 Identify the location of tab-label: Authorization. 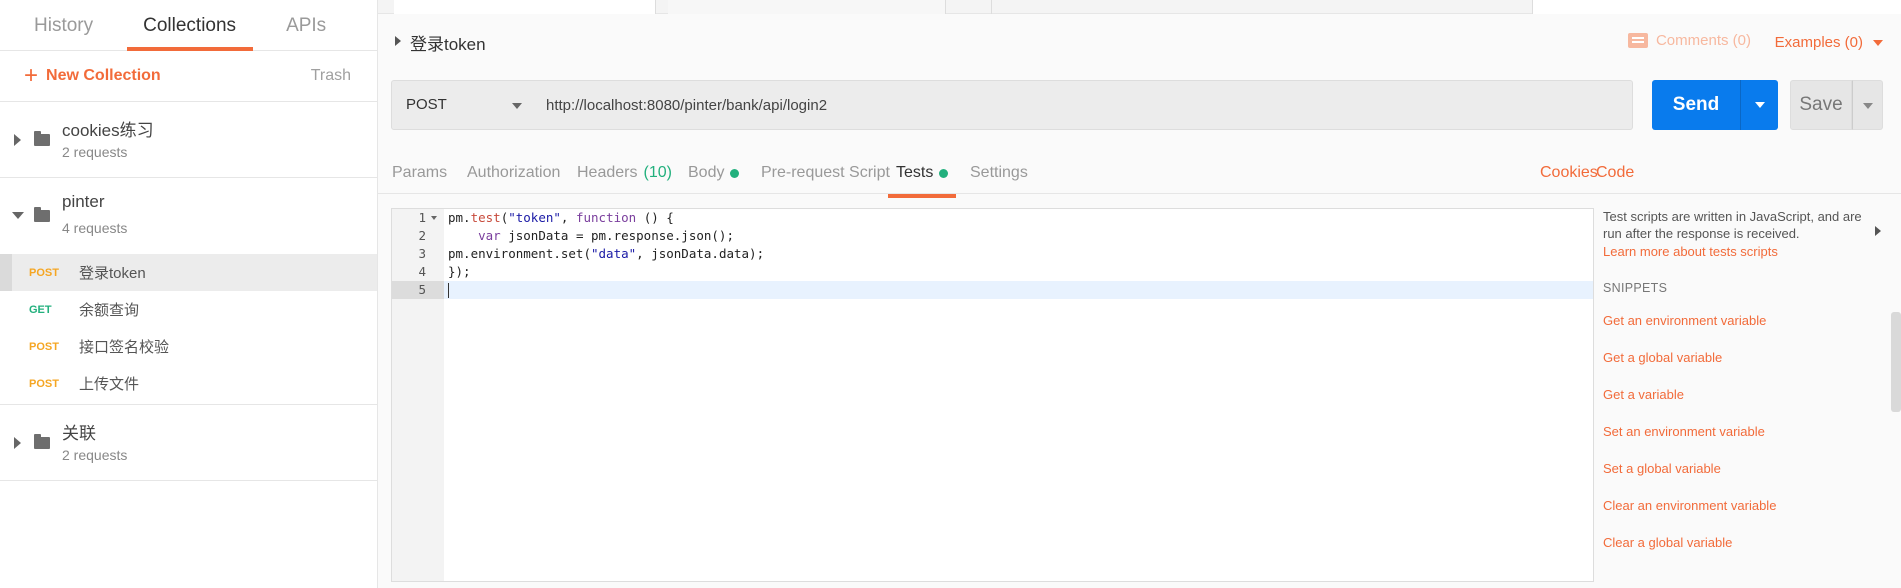
(514, 172).